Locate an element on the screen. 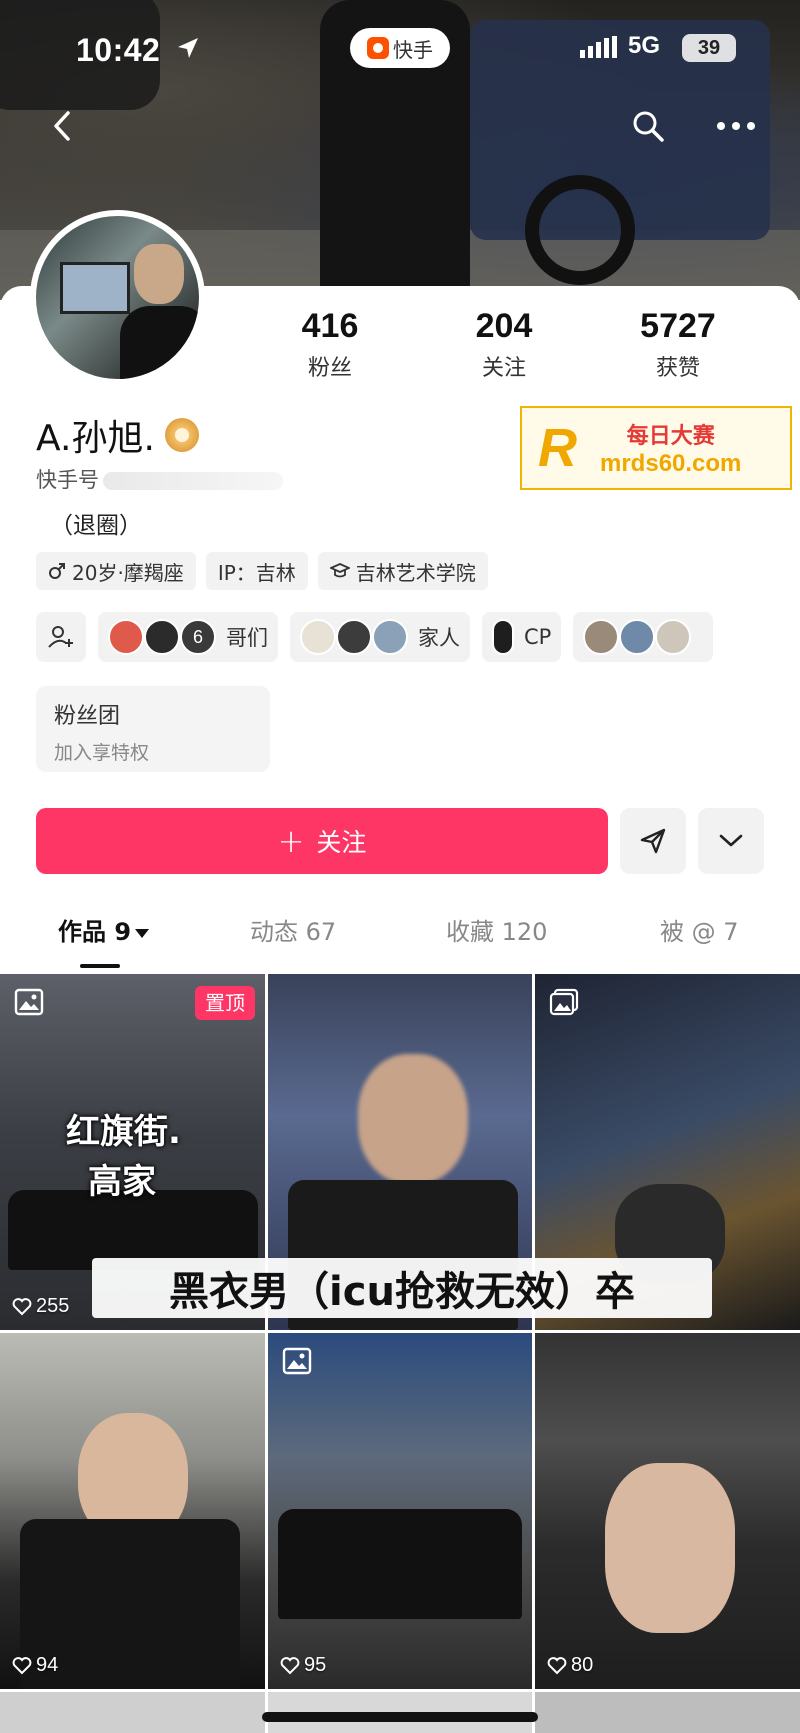 The width and height of the screenshot is (800, 1733). tile-crowd-shape is located at coordinates (400, 1564).